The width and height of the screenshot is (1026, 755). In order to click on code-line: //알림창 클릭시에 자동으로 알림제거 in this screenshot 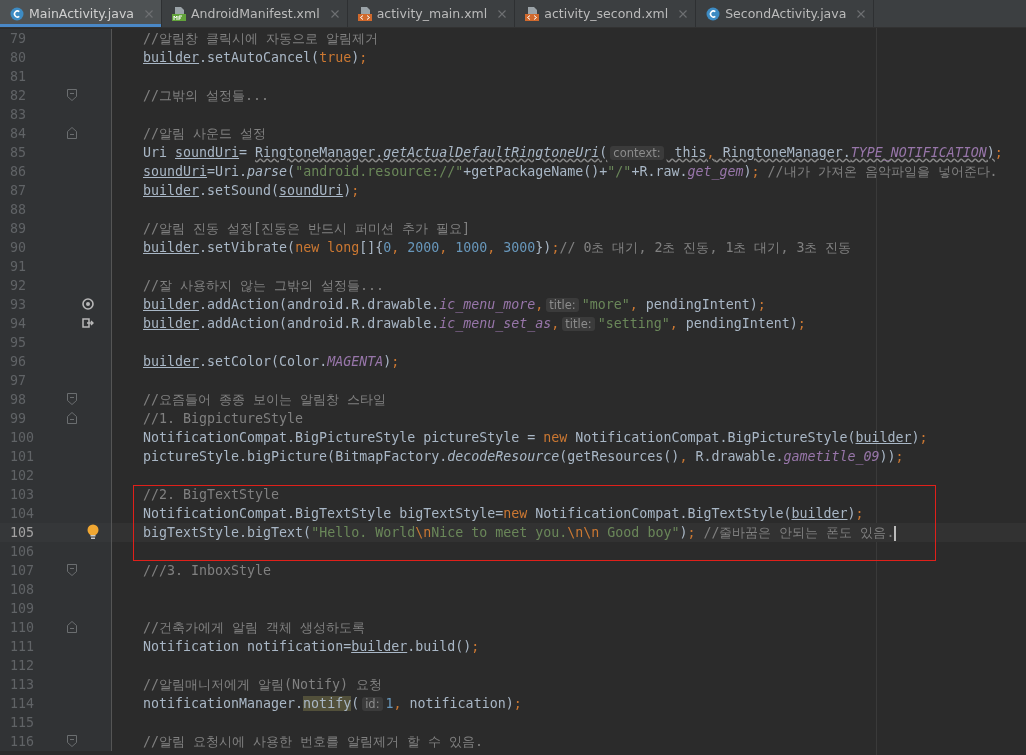, I will do `click(261, 38)`.